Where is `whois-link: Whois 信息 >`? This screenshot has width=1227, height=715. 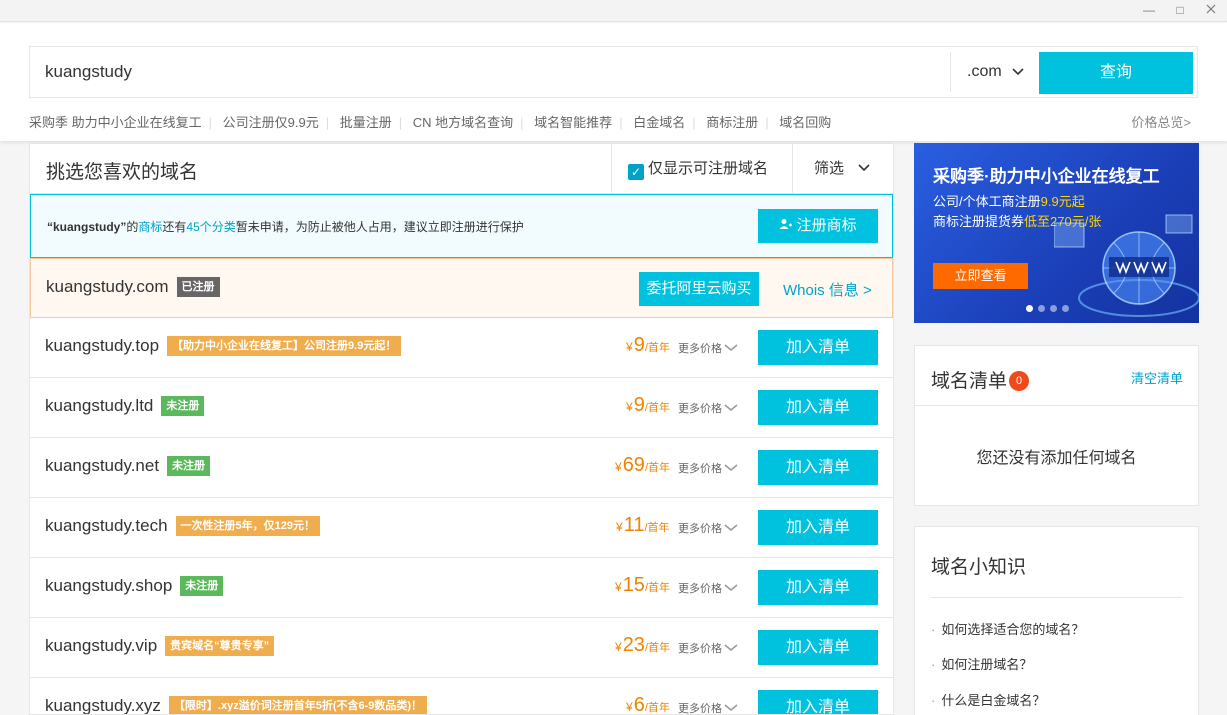
whois-link: Whois 信息 > is located at coordinates (827, 289).